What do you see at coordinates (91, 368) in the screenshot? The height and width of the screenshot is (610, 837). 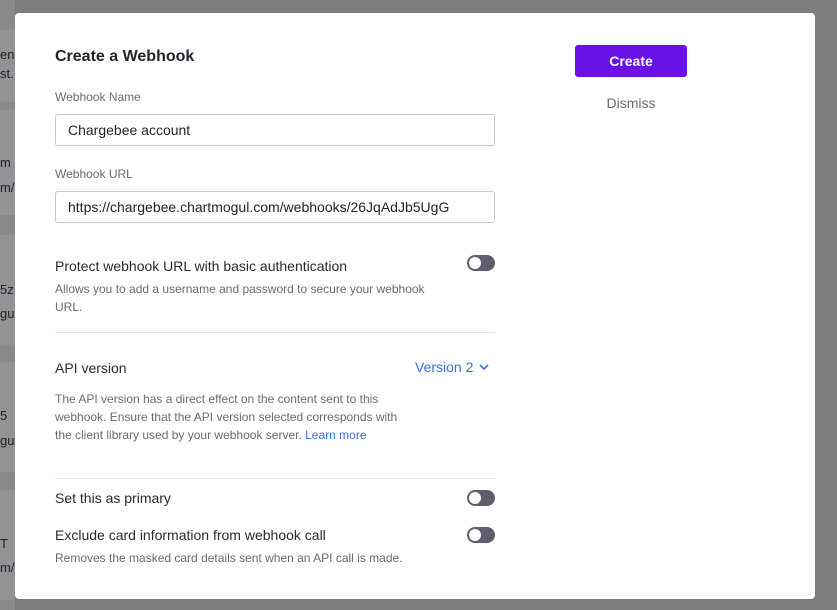 I see `api-version-label: API version` at bounding box center [91, 368].